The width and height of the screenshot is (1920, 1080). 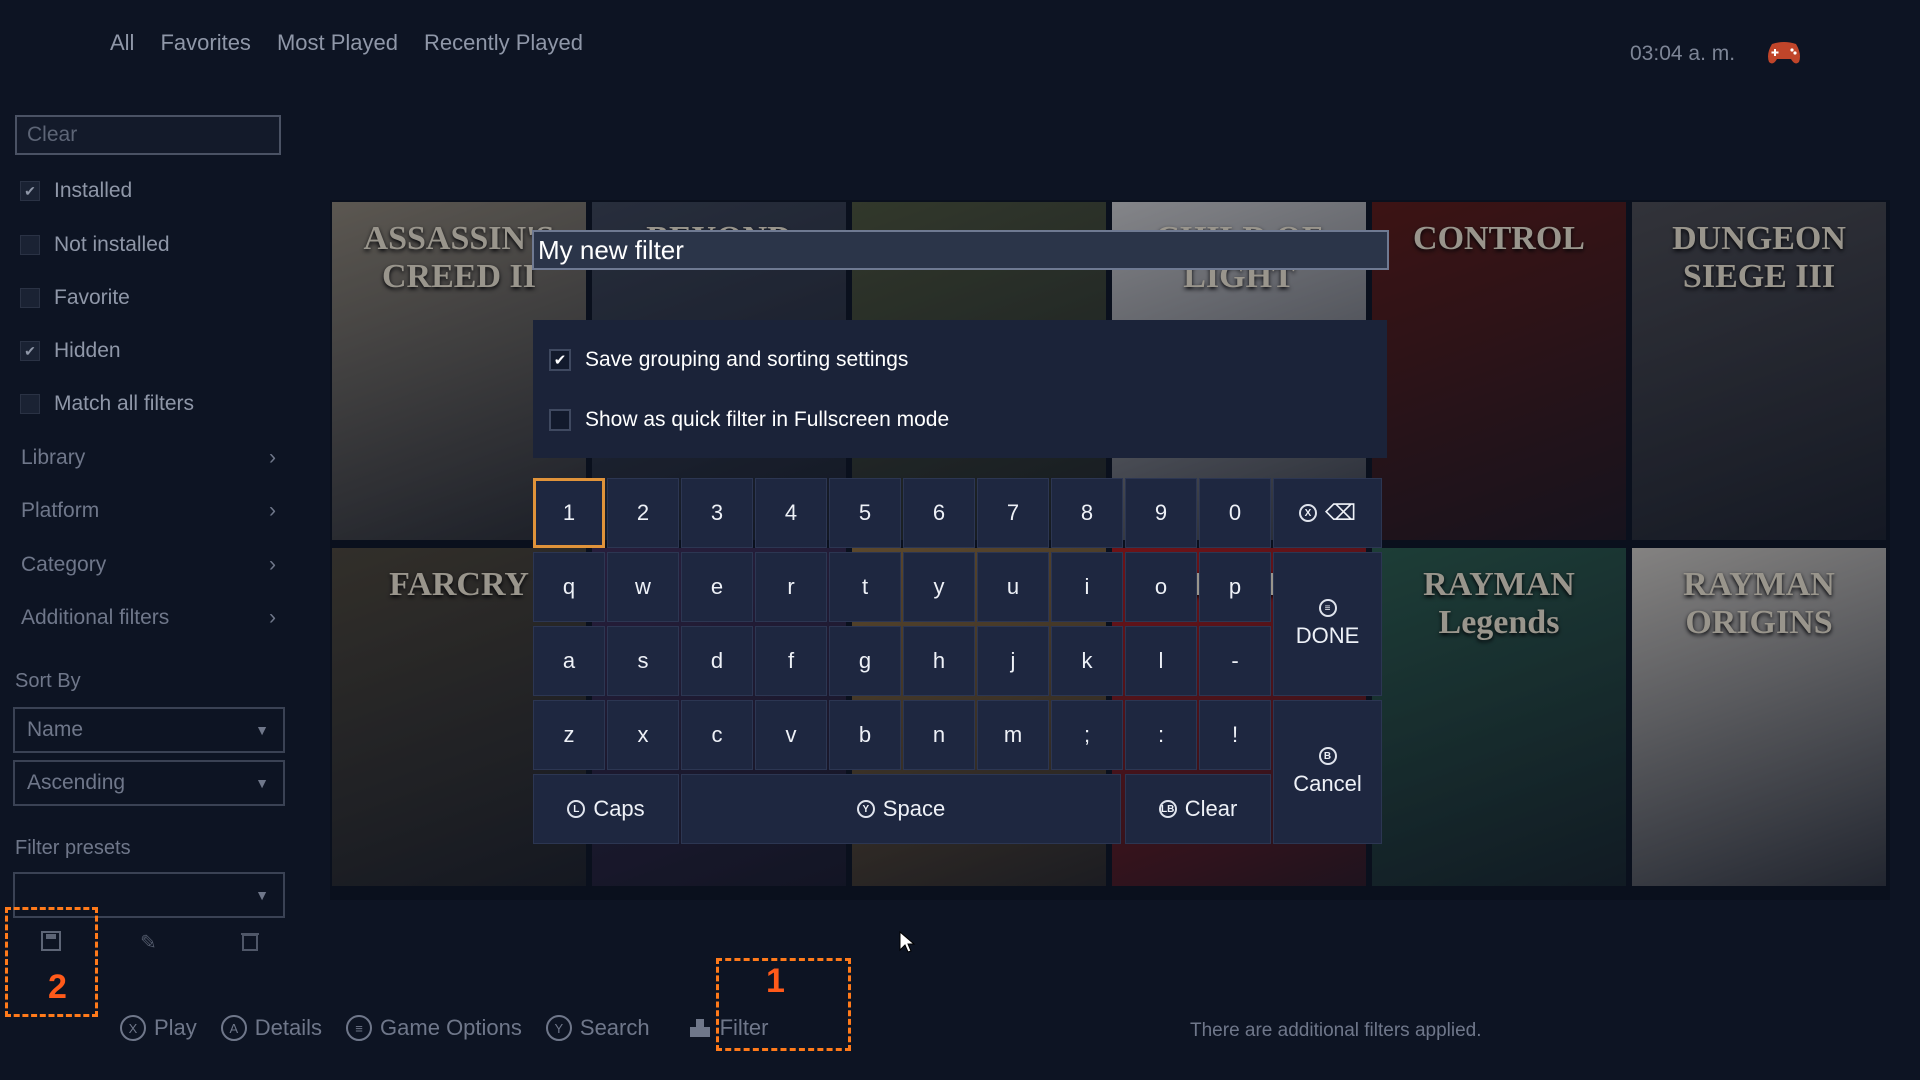 I want to click on key: t, so click(x=865, y=587).